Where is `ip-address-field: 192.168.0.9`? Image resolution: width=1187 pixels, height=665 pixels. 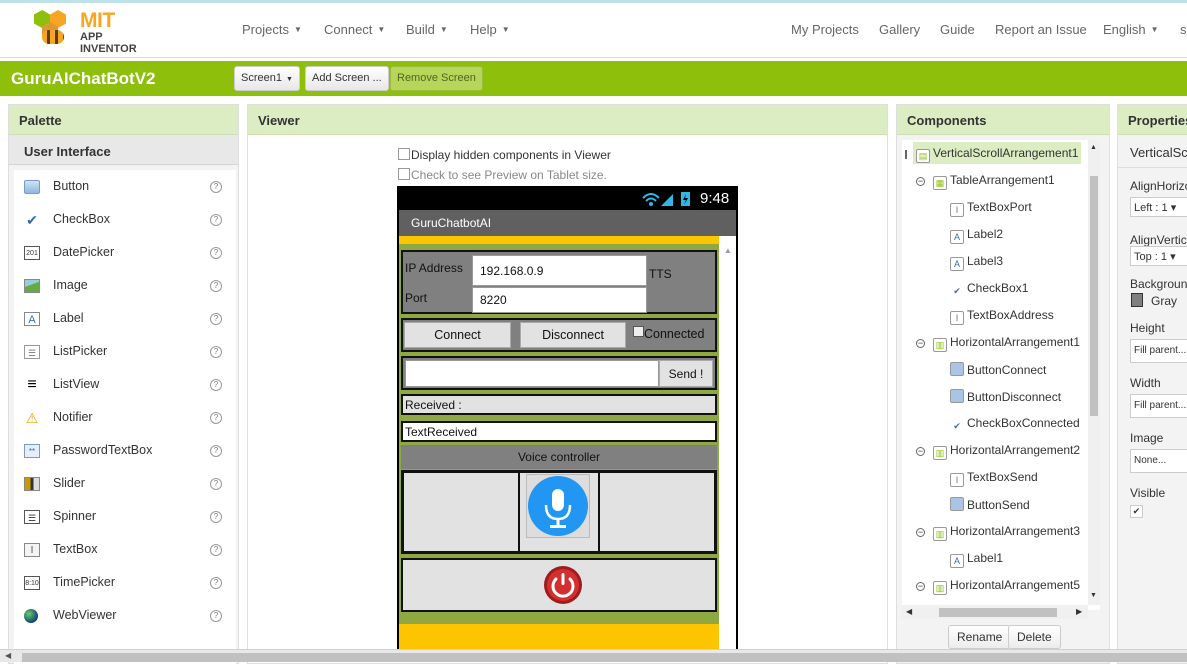 ip-address-field: 192.168.0.9 is located at coordinates (559, 270).